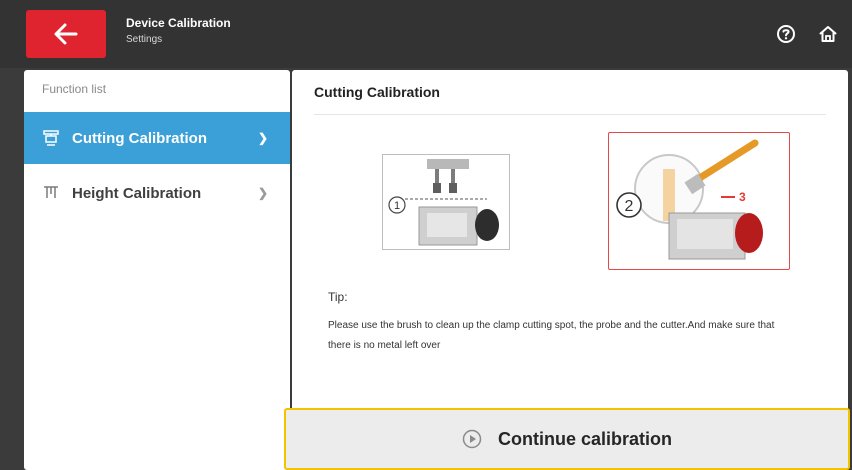 This screenshot has width=852, height=470. What do you see at coordinates (426, 34) in the screenshot?
I see `header-bar: Device Calibration Settings` at bounding box center [426, 34].